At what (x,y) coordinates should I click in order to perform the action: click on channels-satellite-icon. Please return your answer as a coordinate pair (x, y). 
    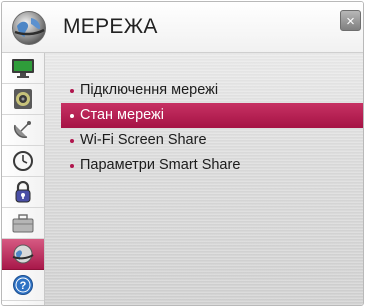
    Looking at the image, I should click on (22, 130).